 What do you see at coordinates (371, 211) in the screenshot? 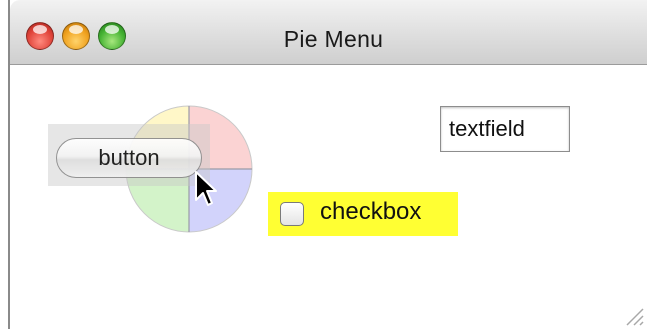
I see `checkbox-label: checkbox` at bounding box center [371, 211].